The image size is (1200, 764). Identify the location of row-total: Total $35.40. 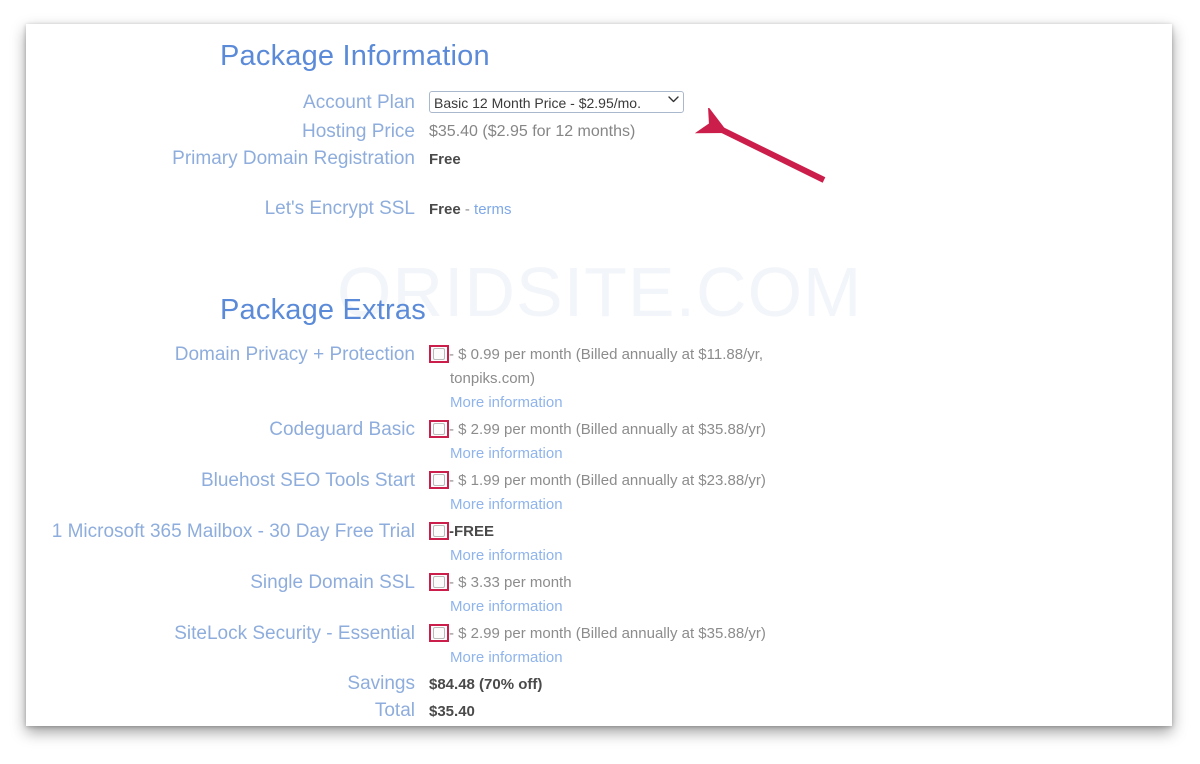
(599, 711).